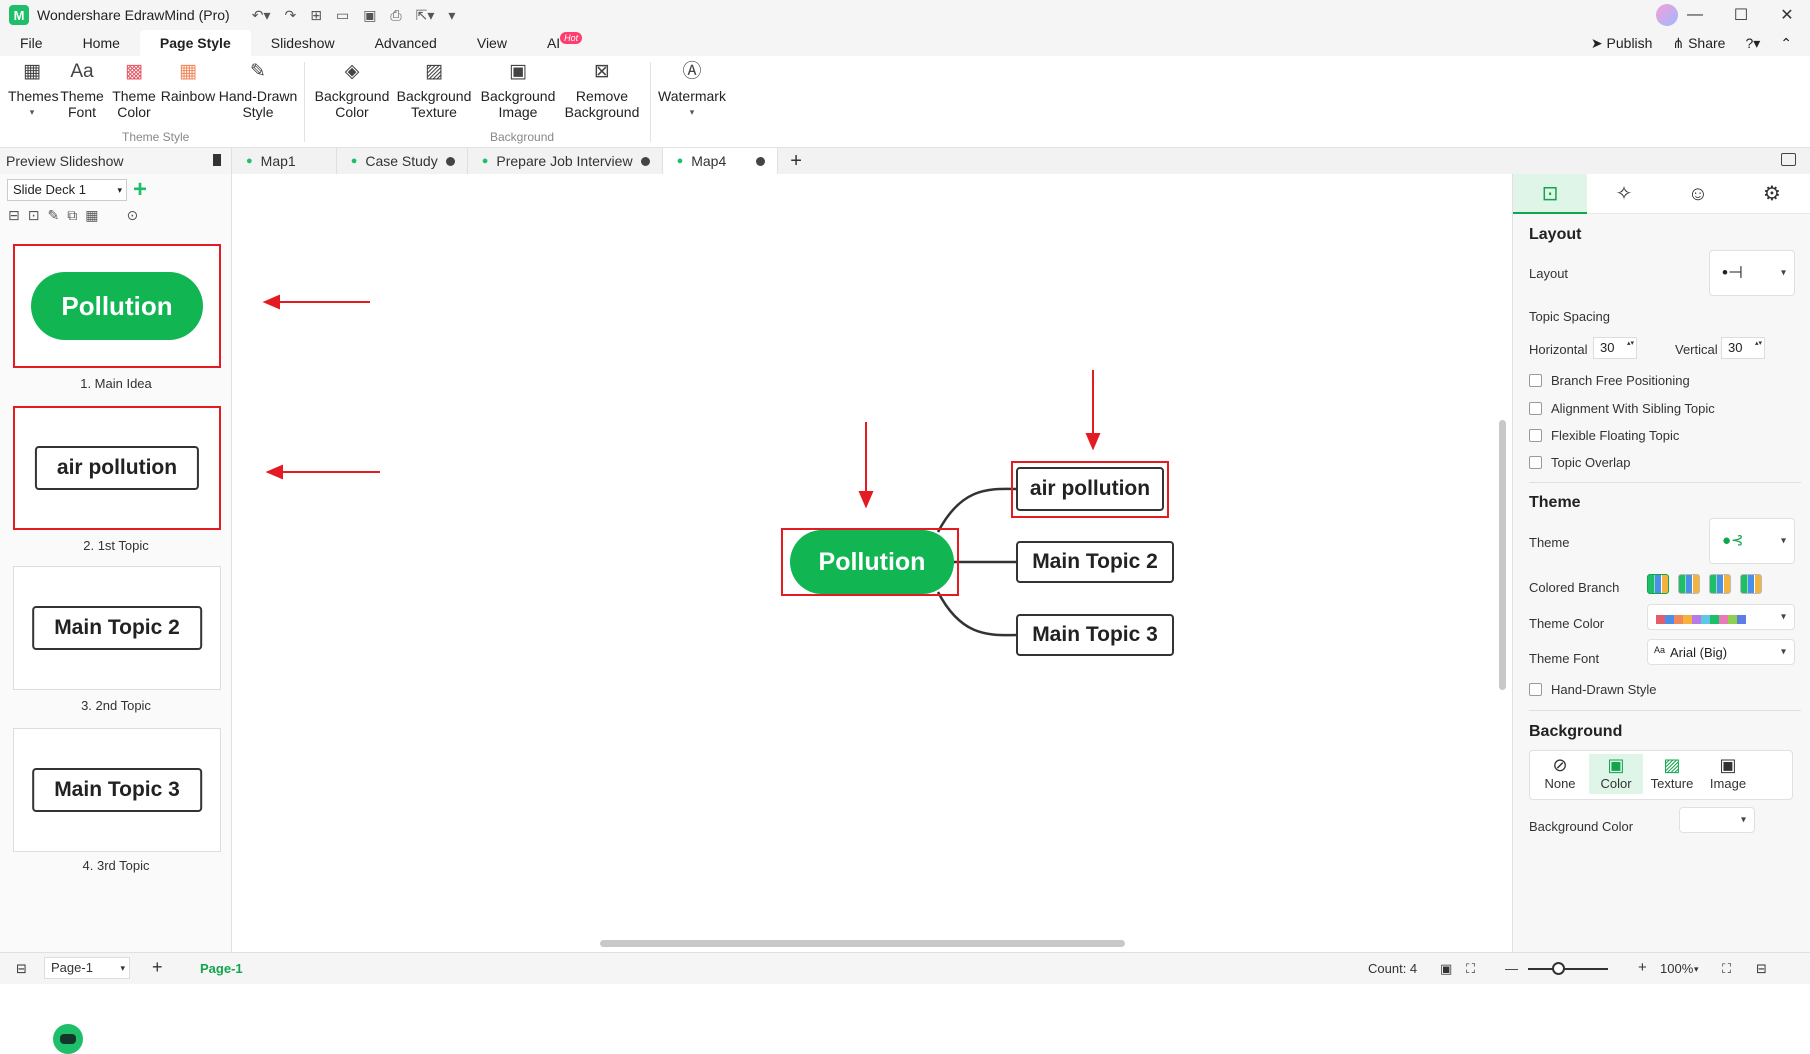  Describe the element at coordinates (1698, 194) in the screenshot. I see `tab-icons: ☺` at that location.